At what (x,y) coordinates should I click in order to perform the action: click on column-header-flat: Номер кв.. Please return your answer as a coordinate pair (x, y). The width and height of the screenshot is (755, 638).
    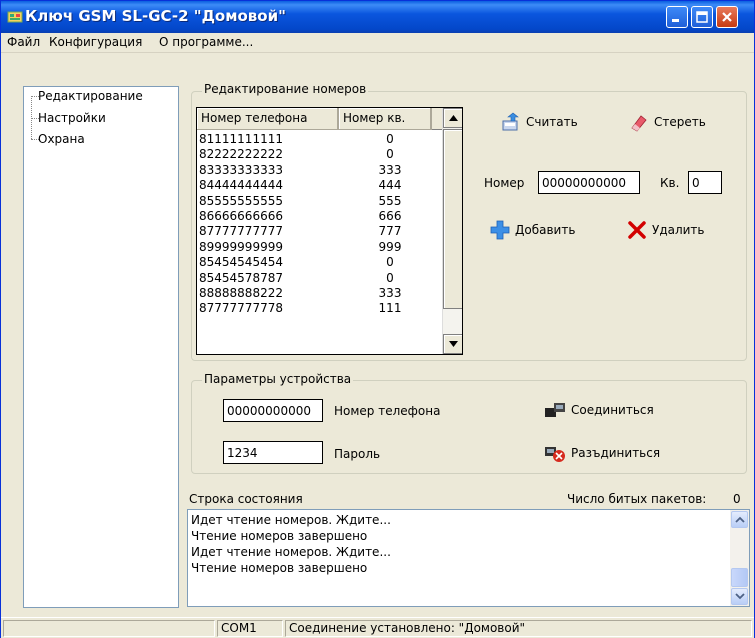
    Looking at the image, I should click on (385, 119).